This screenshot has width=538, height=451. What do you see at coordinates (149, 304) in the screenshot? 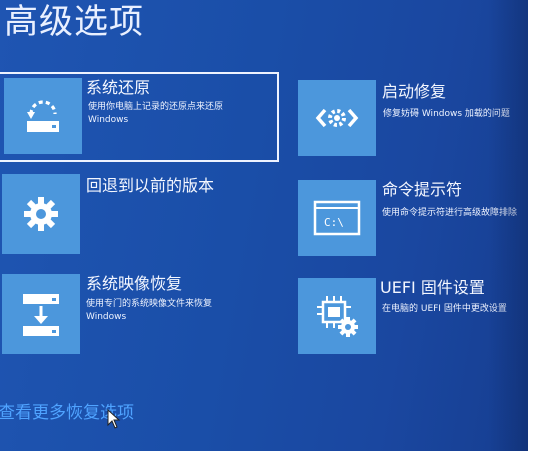
I see `option-description: 使用专门的系统映像文件来恢复` at bounding box center [149, 304].